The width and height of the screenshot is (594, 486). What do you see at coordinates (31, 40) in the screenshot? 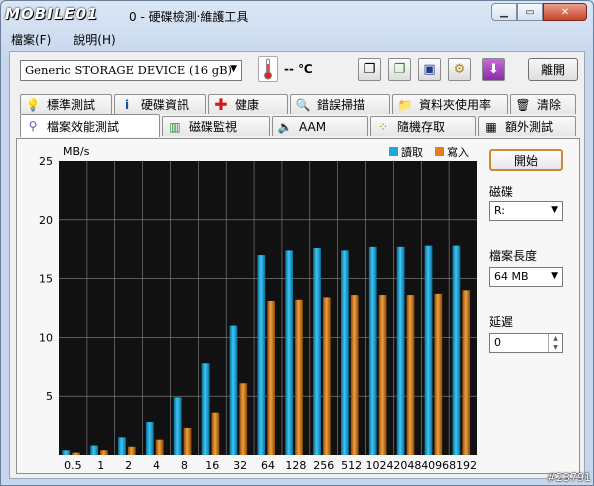
I see `menu-file: 檔案(F)` at bounding box center [31, 40].